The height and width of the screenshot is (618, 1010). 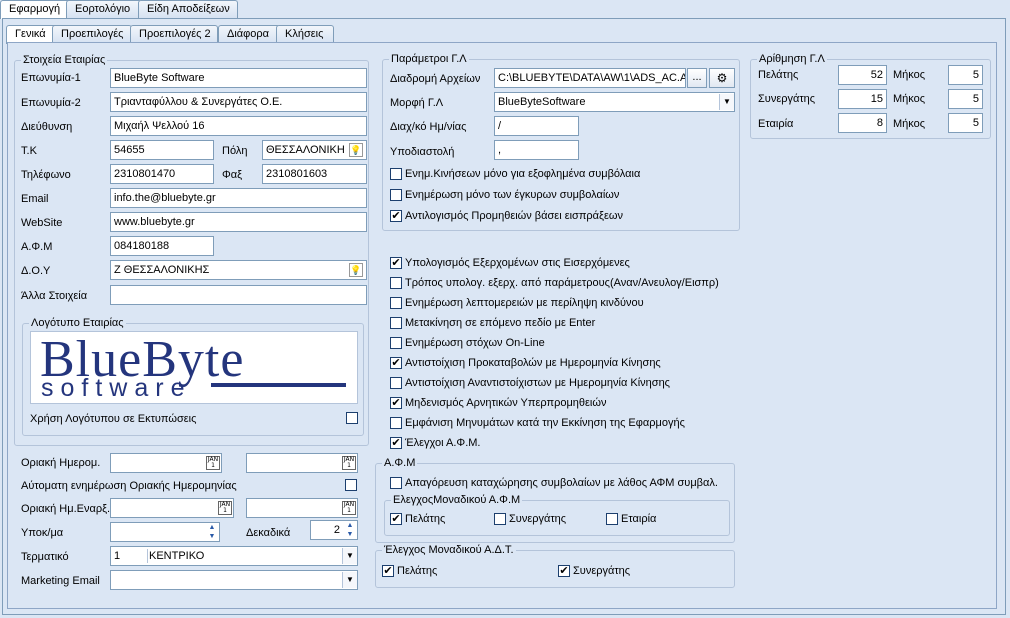 What do you see at coordinates (349, 556) in the screenshot?
I see `terminal-dropdown-chevron-icon: ▼` at bounding box center [349, 556].